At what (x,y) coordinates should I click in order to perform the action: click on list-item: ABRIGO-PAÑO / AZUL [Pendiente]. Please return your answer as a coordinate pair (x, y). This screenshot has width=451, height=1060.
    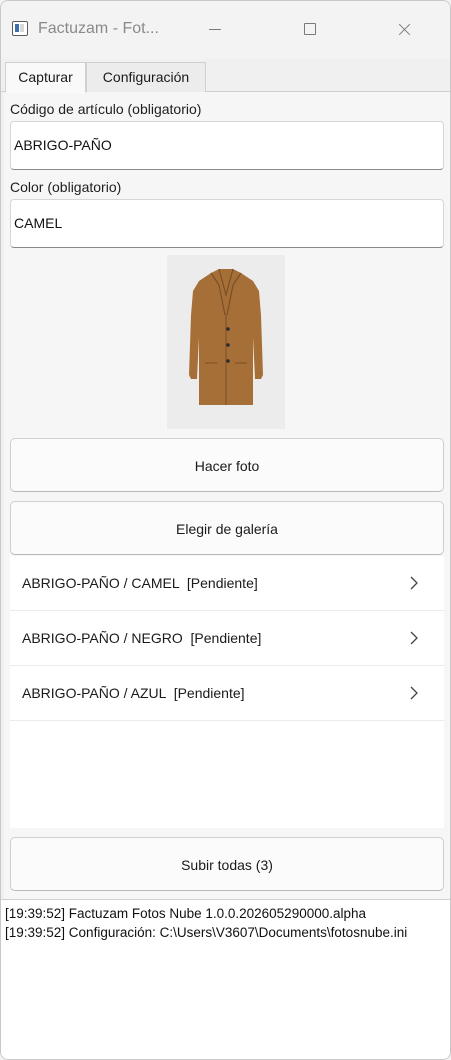
    Looking at the image, I should click on (227, 693).